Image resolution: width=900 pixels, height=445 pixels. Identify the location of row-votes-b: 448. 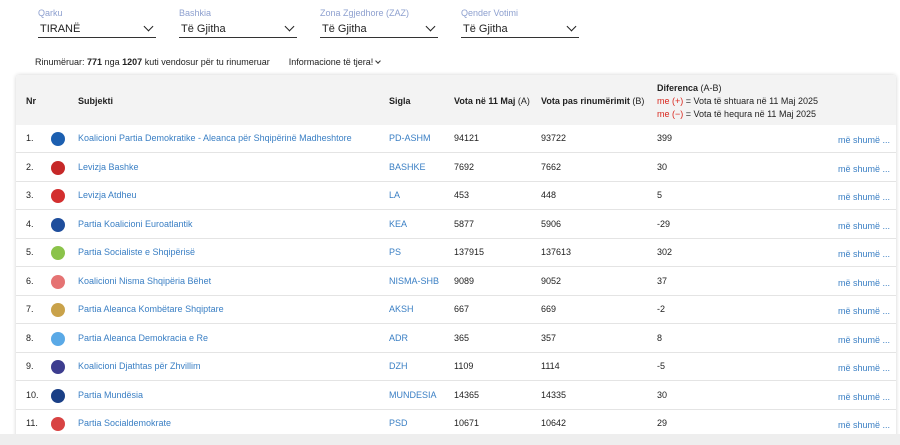
(549, 195).